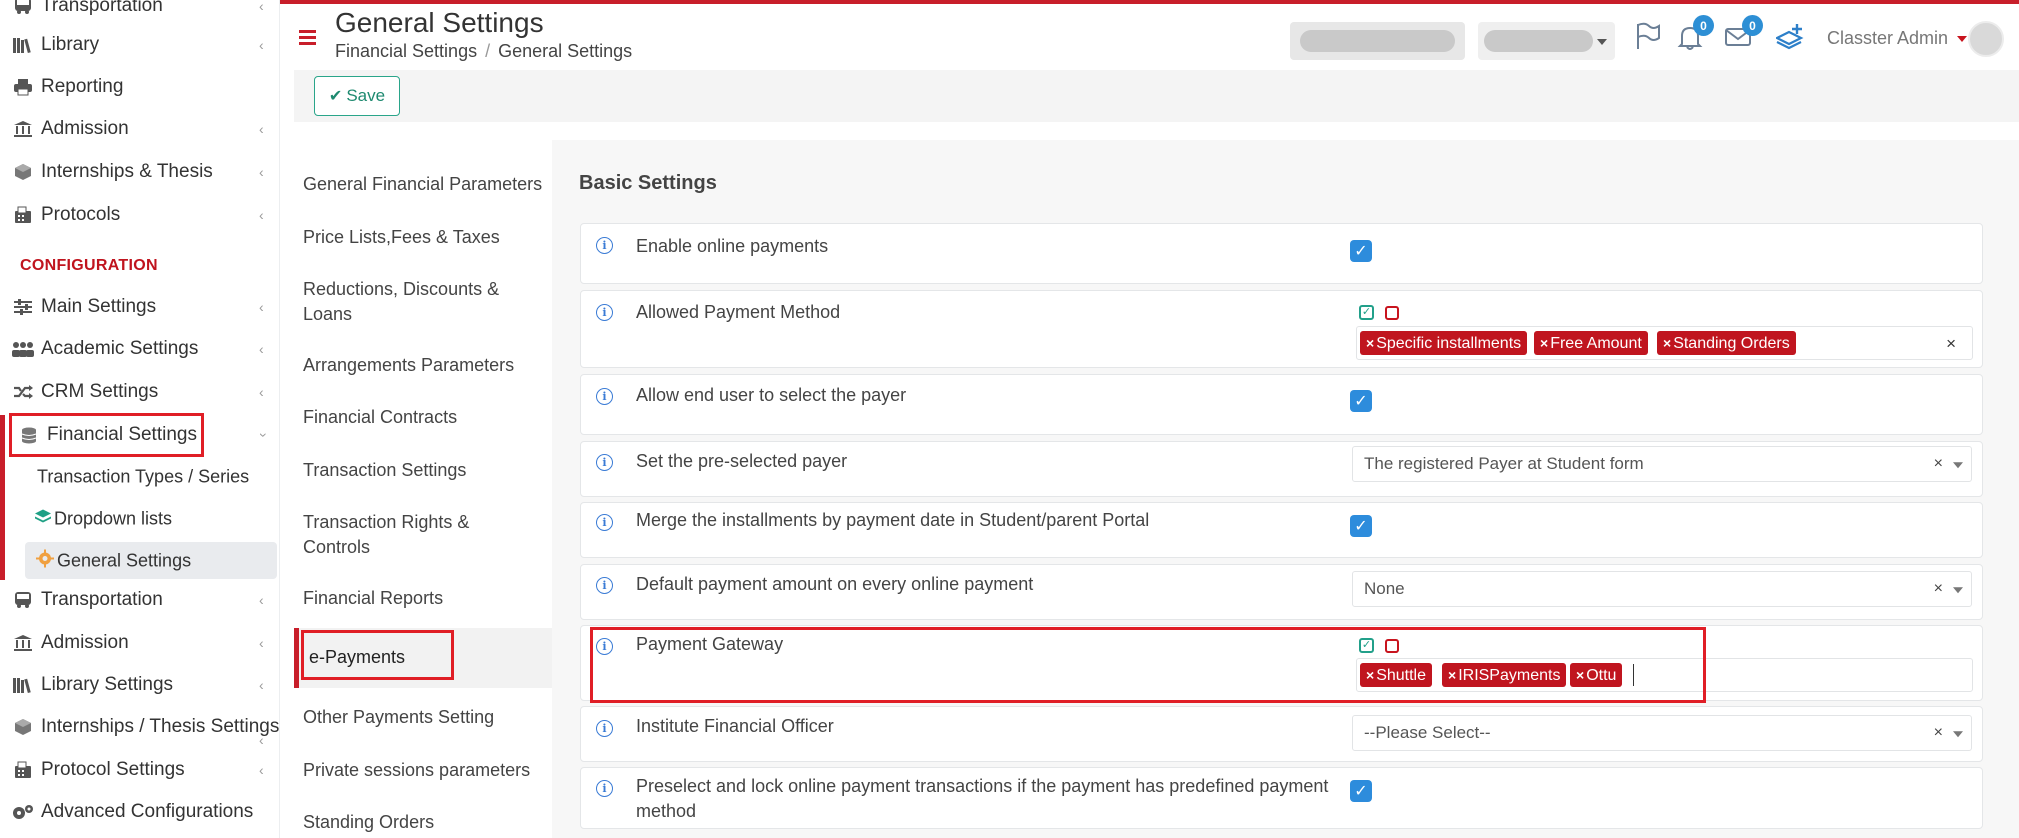 The image size is (2019, 838). I want to click on hamburger-menu-icon, so click(307, 37).